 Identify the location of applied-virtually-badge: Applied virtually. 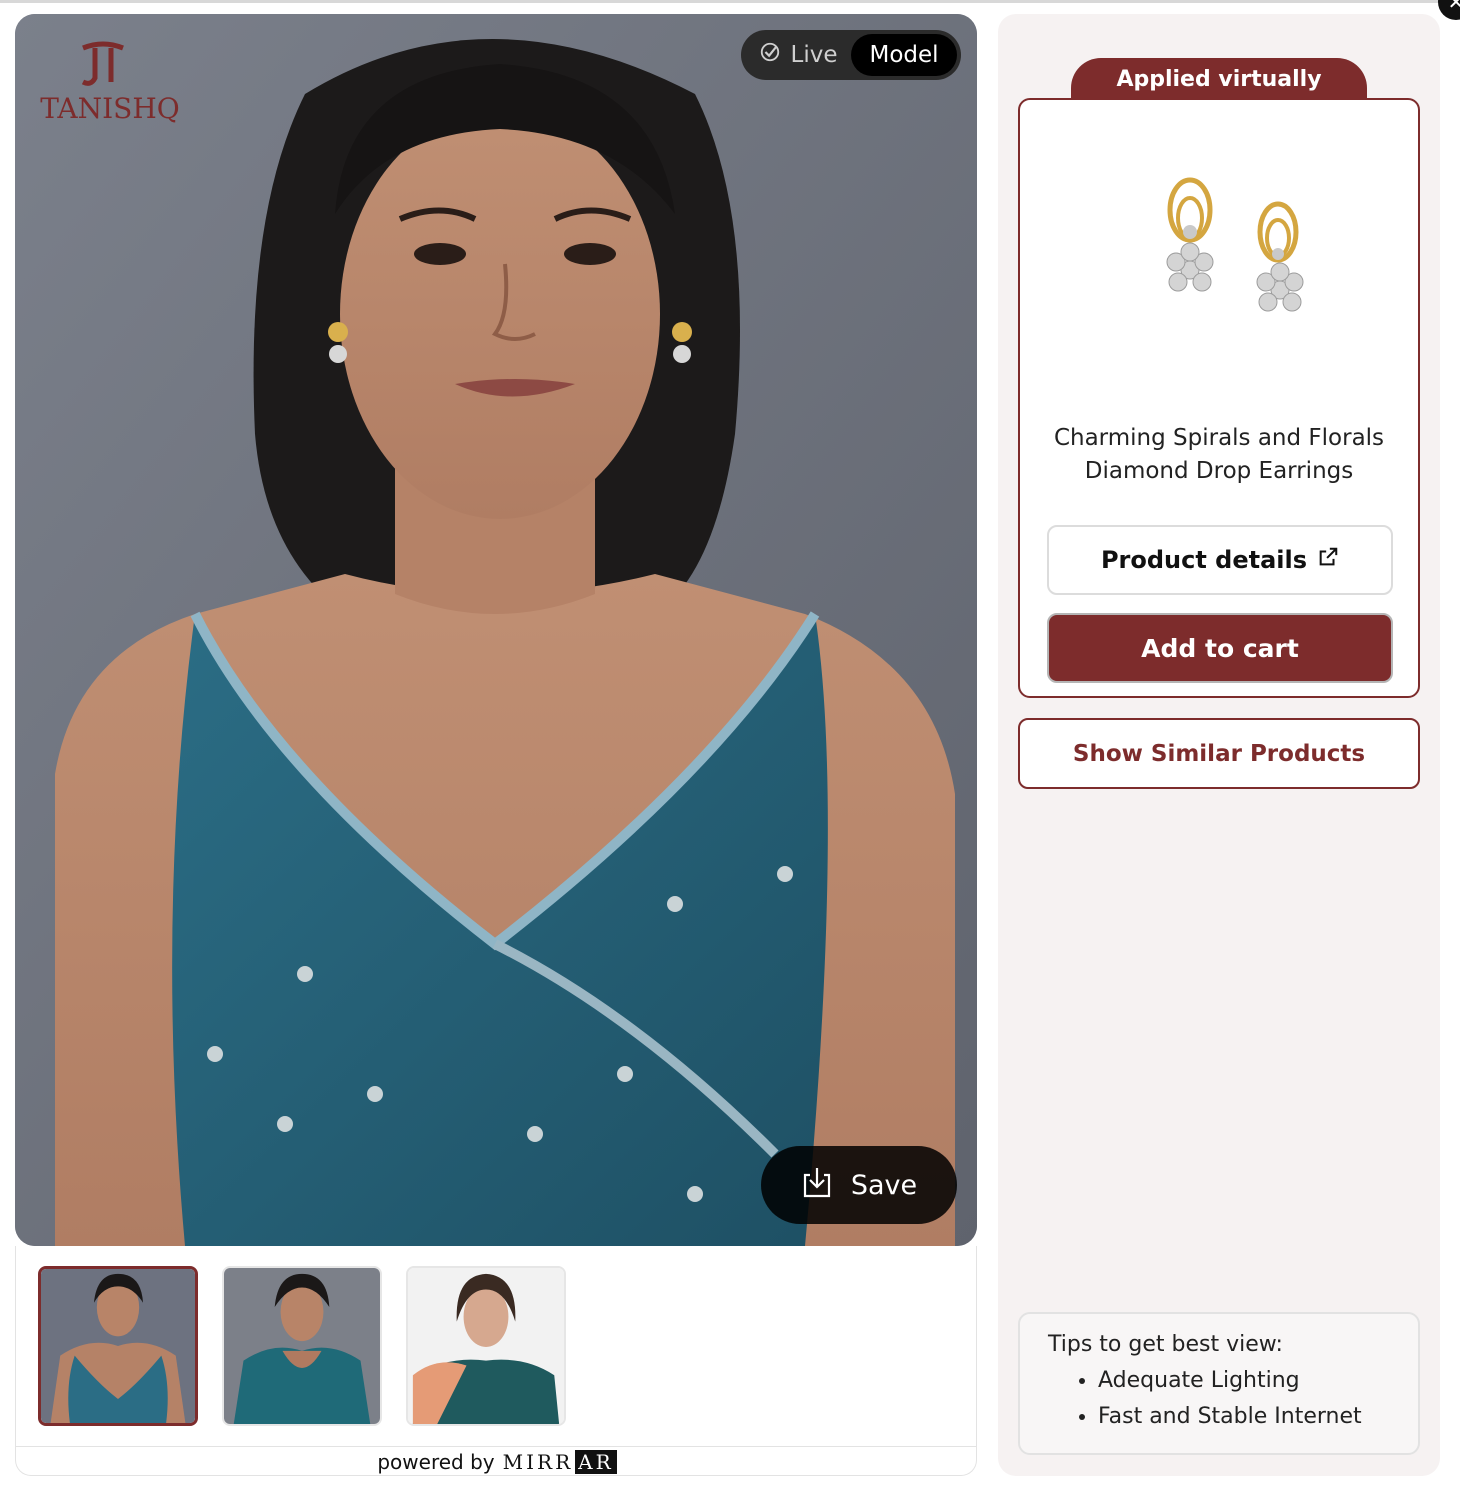
(1219, 79).